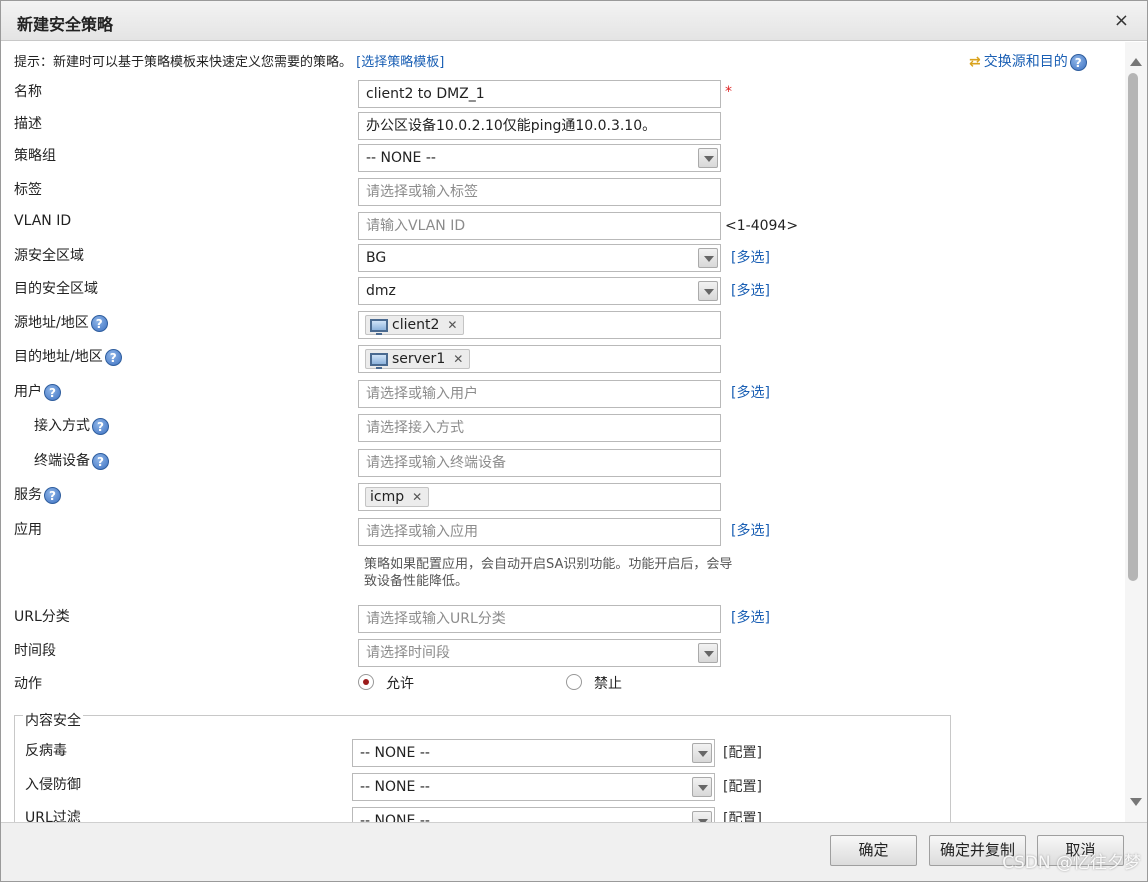 The width and height of the screenshot is (1148, 882). Describe the element at coordinates (1136, 802) in the screenshot. I see `scroll-down-icon` at that location.